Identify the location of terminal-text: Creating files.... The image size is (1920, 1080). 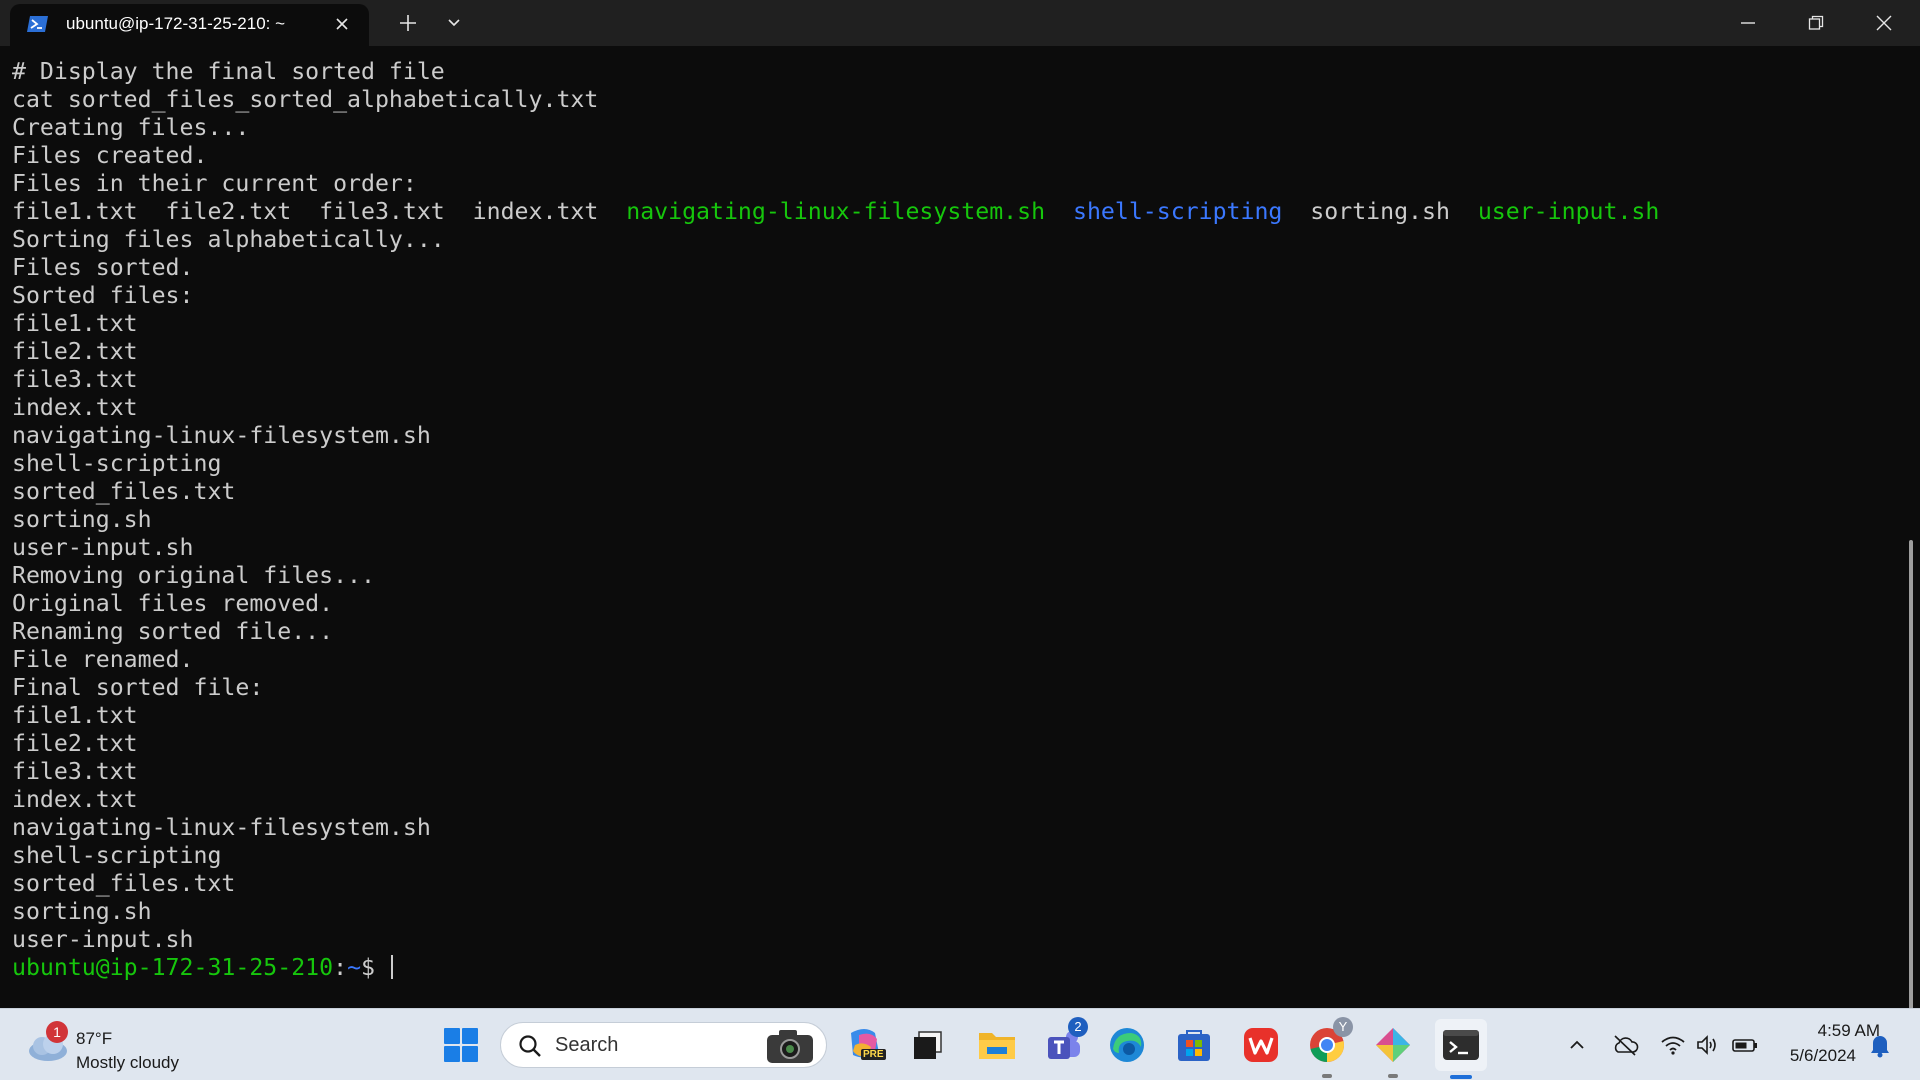
(131, 127).